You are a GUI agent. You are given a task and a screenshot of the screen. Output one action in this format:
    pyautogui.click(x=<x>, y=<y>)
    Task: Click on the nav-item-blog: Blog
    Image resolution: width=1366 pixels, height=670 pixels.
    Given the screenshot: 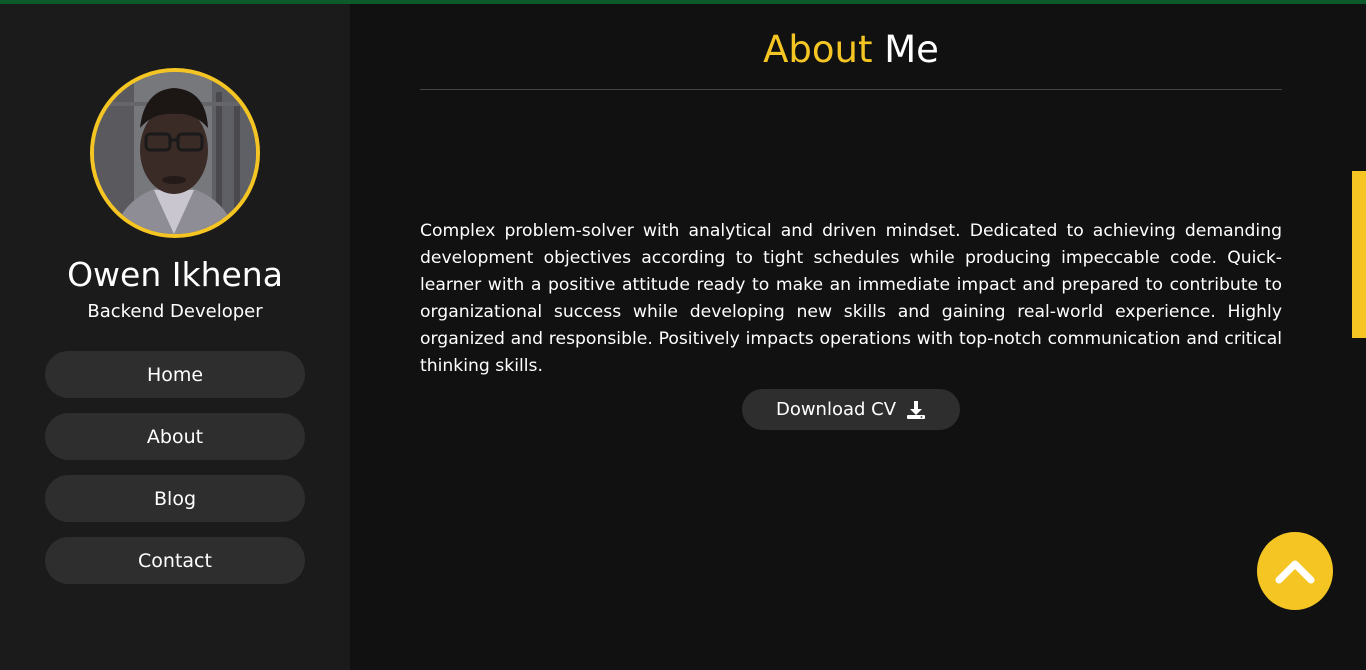 What is the action you would take?
    pyautogui.click(x=175, y=498)
    